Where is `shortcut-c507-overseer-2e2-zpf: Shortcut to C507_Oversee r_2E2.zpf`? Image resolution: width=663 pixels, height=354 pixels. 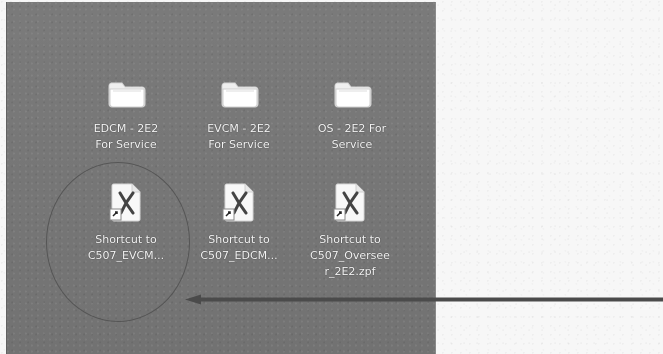
shortcut-c507-overseer-2e2-zpf: Shortcut to C507_Oversee r_2E2.zpf is located at coordinates (350, 230).